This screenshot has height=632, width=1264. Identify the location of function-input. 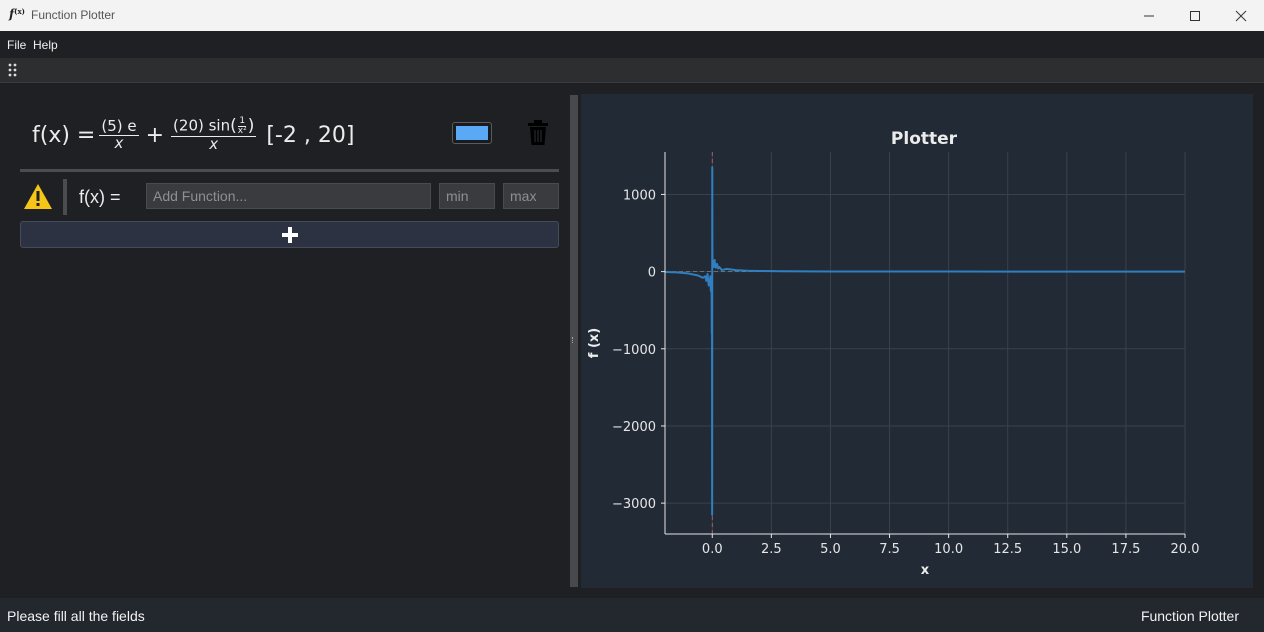
(288, 196).